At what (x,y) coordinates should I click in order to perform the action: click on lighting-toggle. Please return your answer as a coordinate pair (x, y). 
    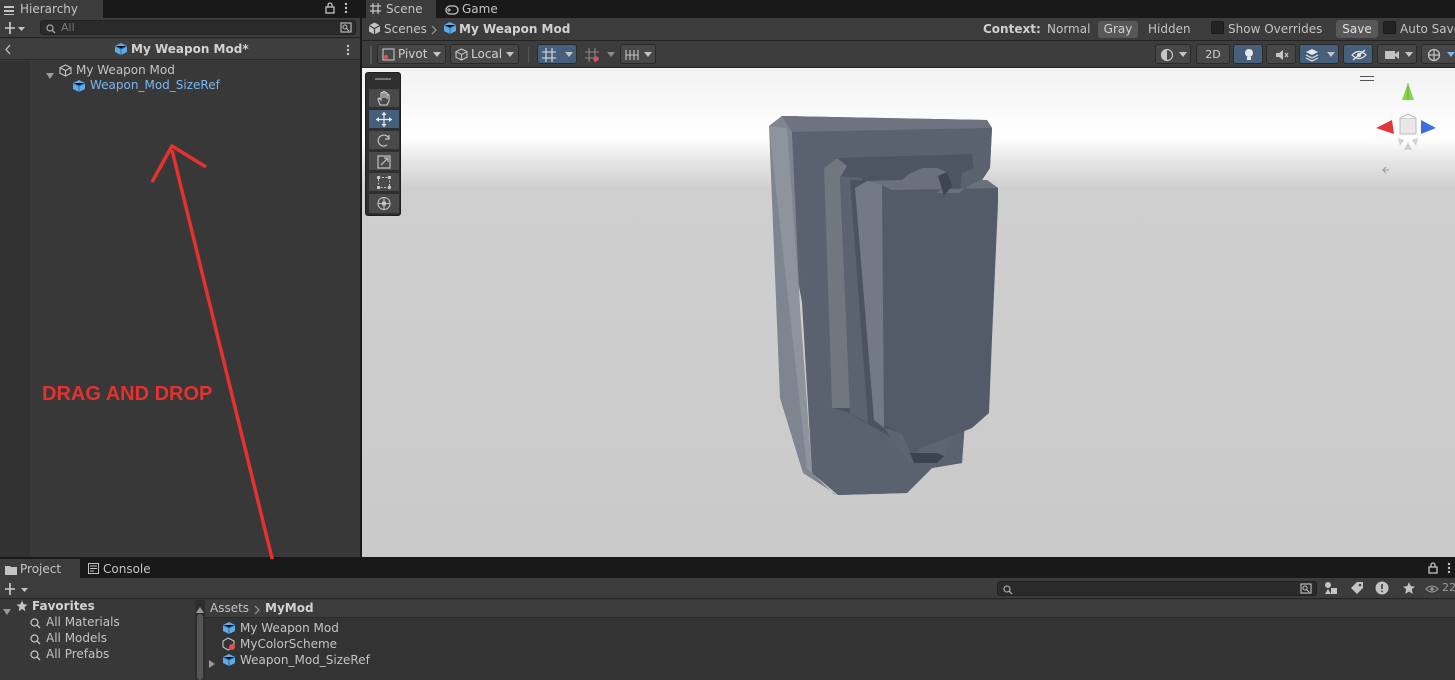
    Looking at the image, I should click on (1248, 54).